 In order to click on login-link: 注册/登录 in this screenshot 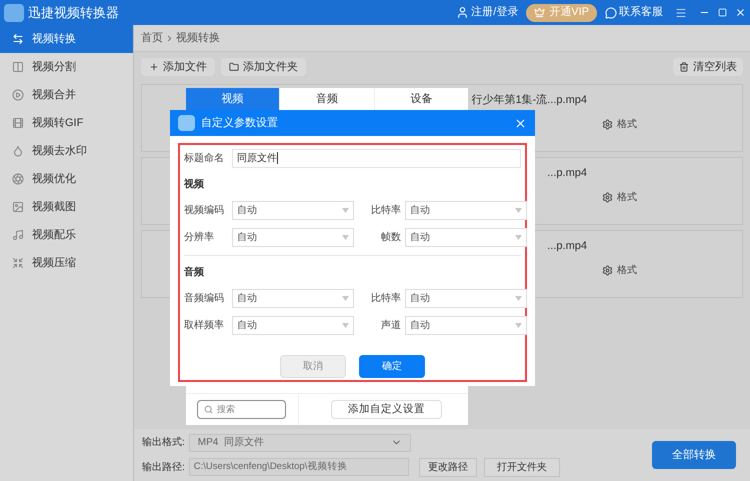, I will do `click(494, 12)`.